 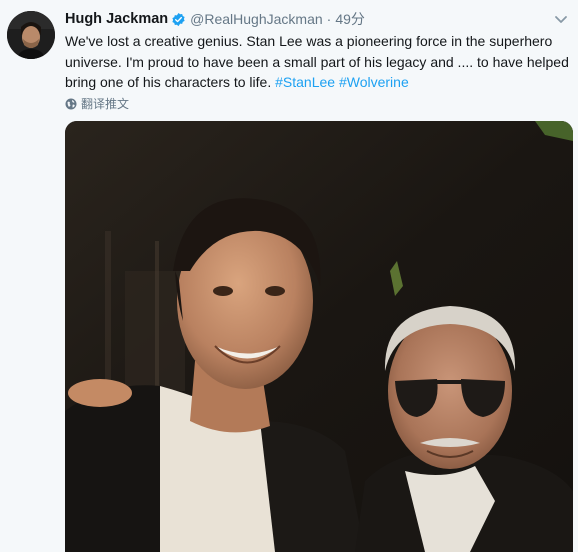 I want to click on tweet-timestamp: 49分, so click(x=350, y=19).